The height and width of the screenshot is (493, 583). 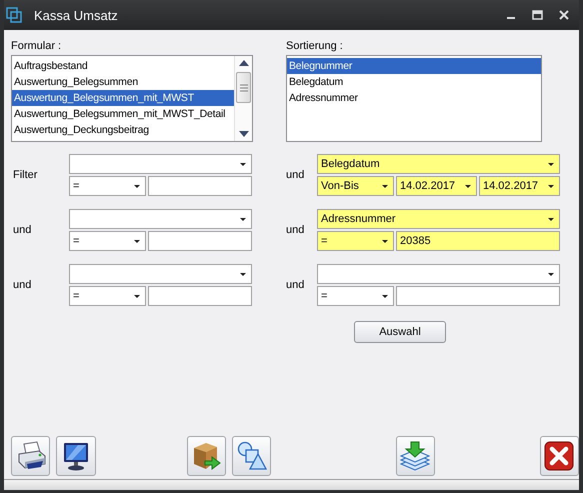 I want to click on operator-dropdown: Von-Bis, so click(x=355, y=186).